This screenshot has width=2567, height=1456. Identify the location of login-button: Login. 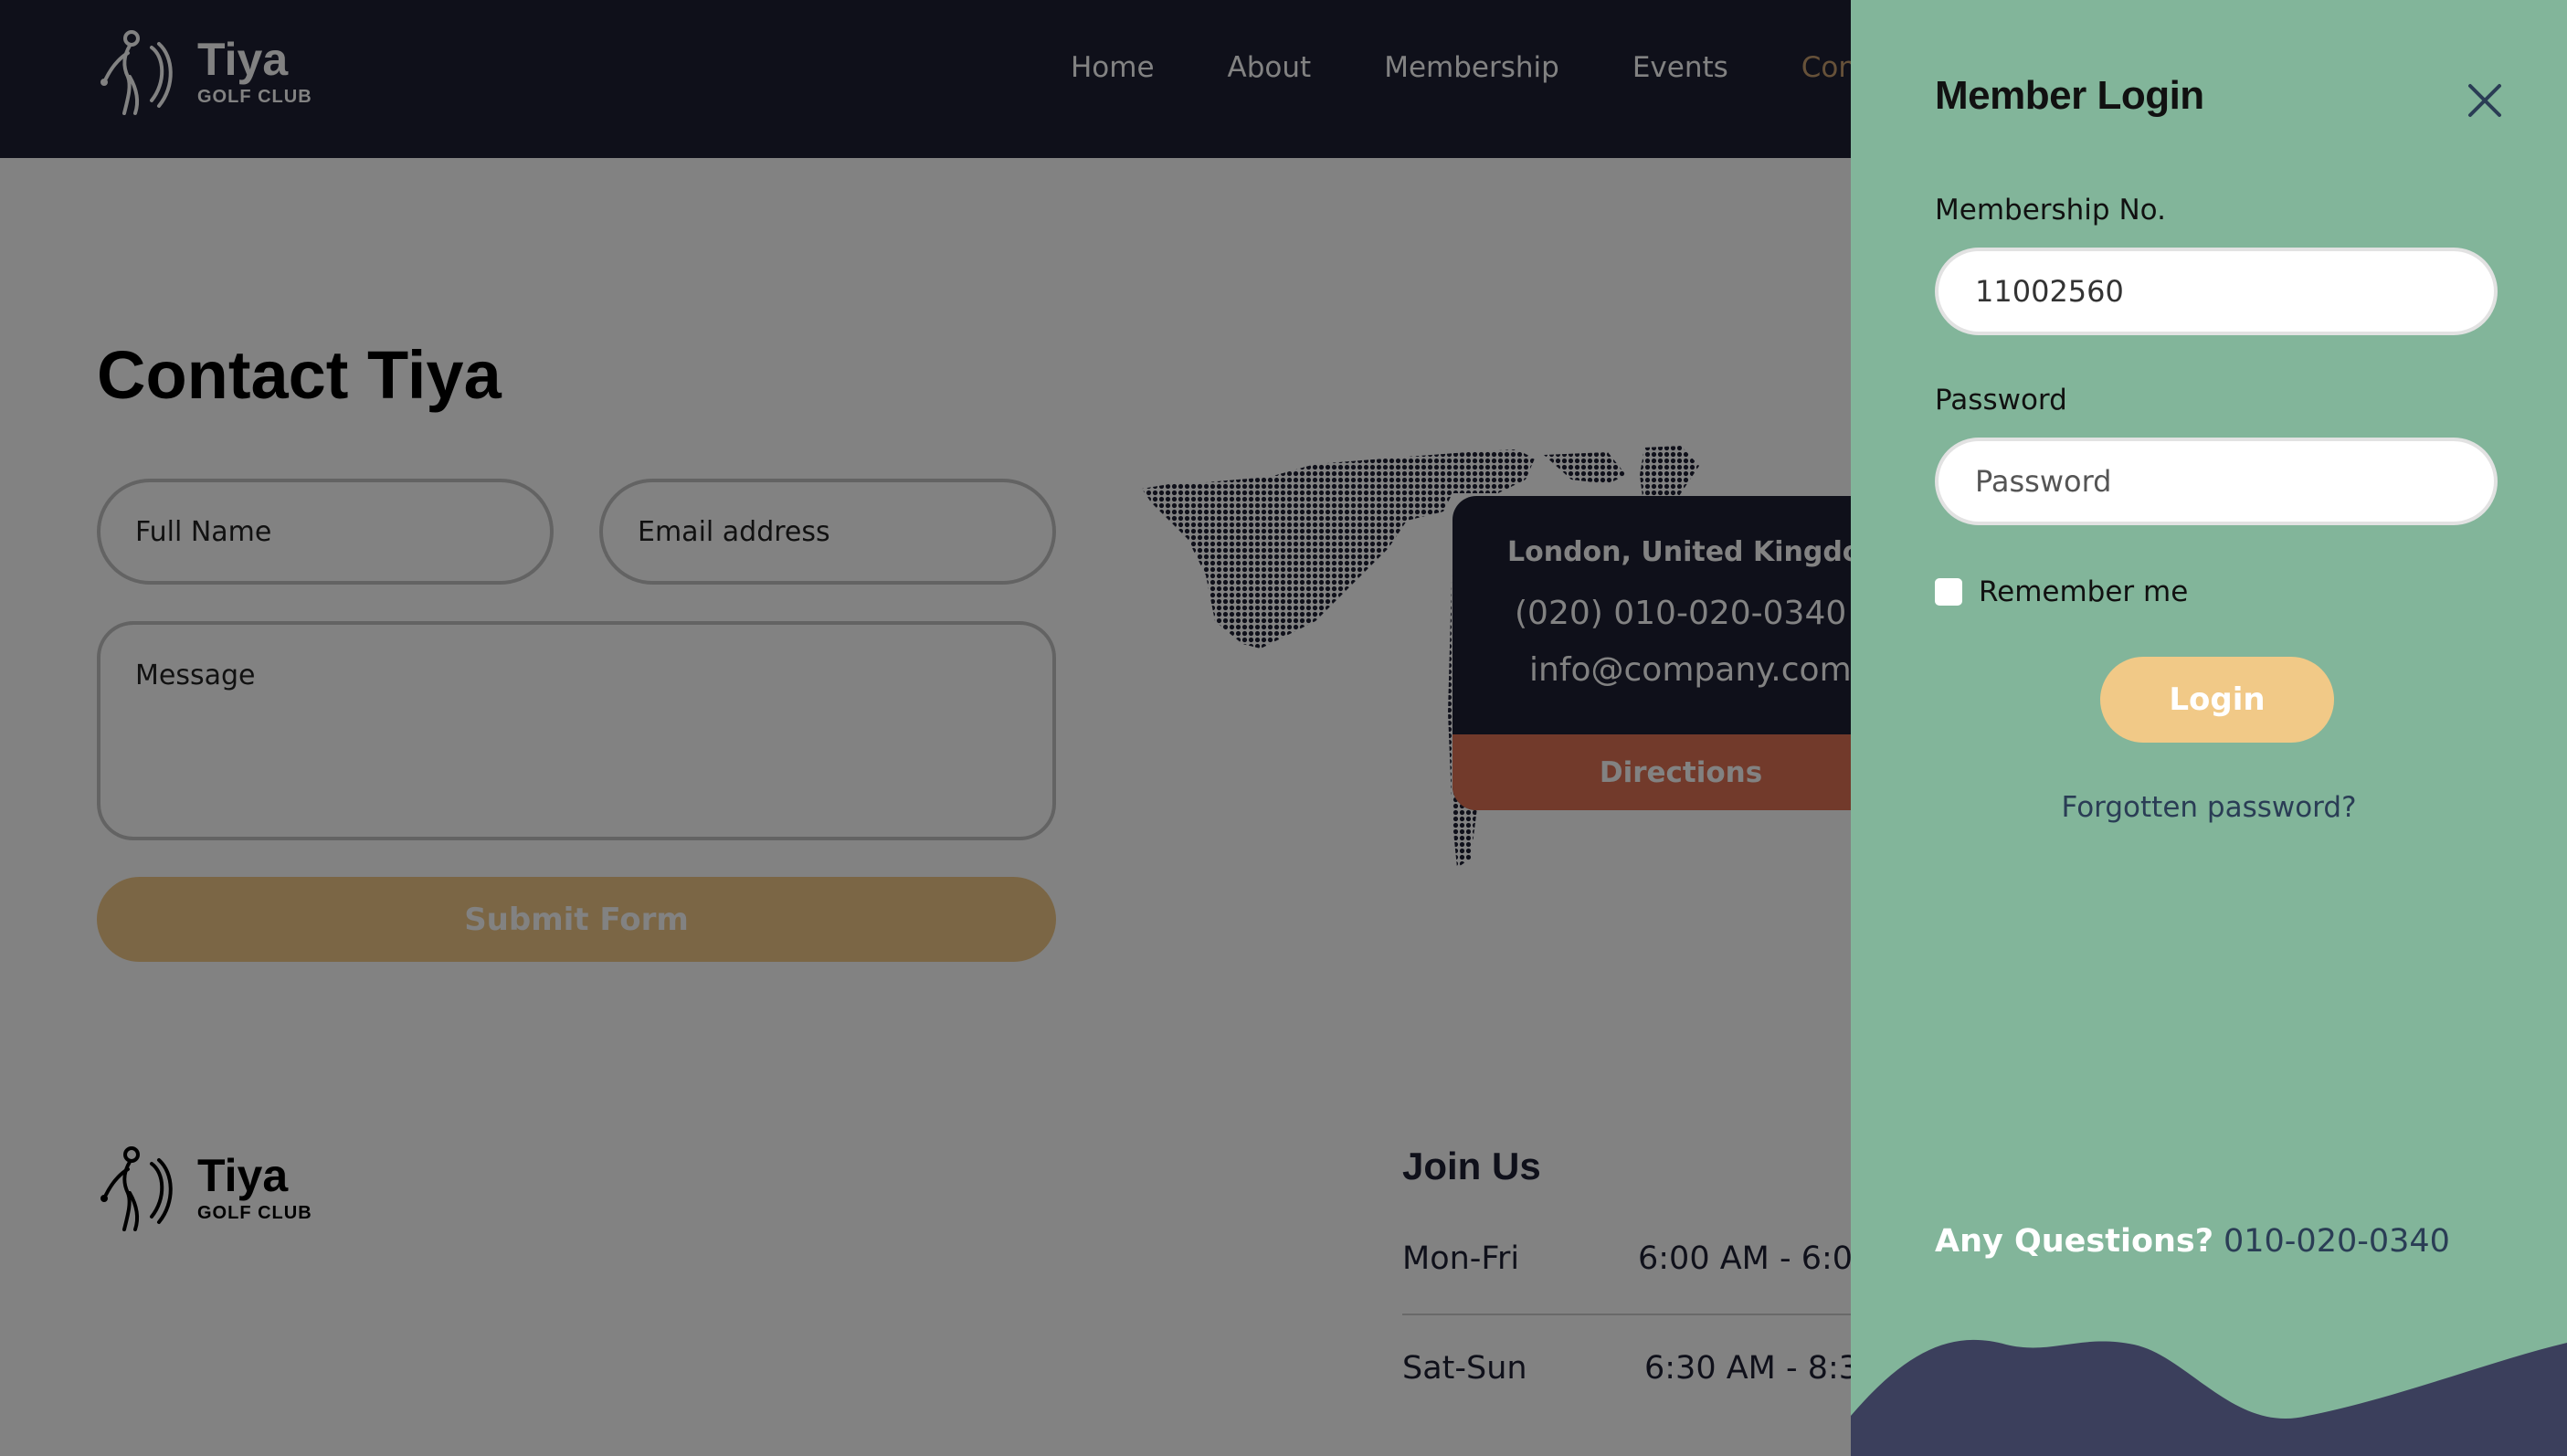
(2217, 700).